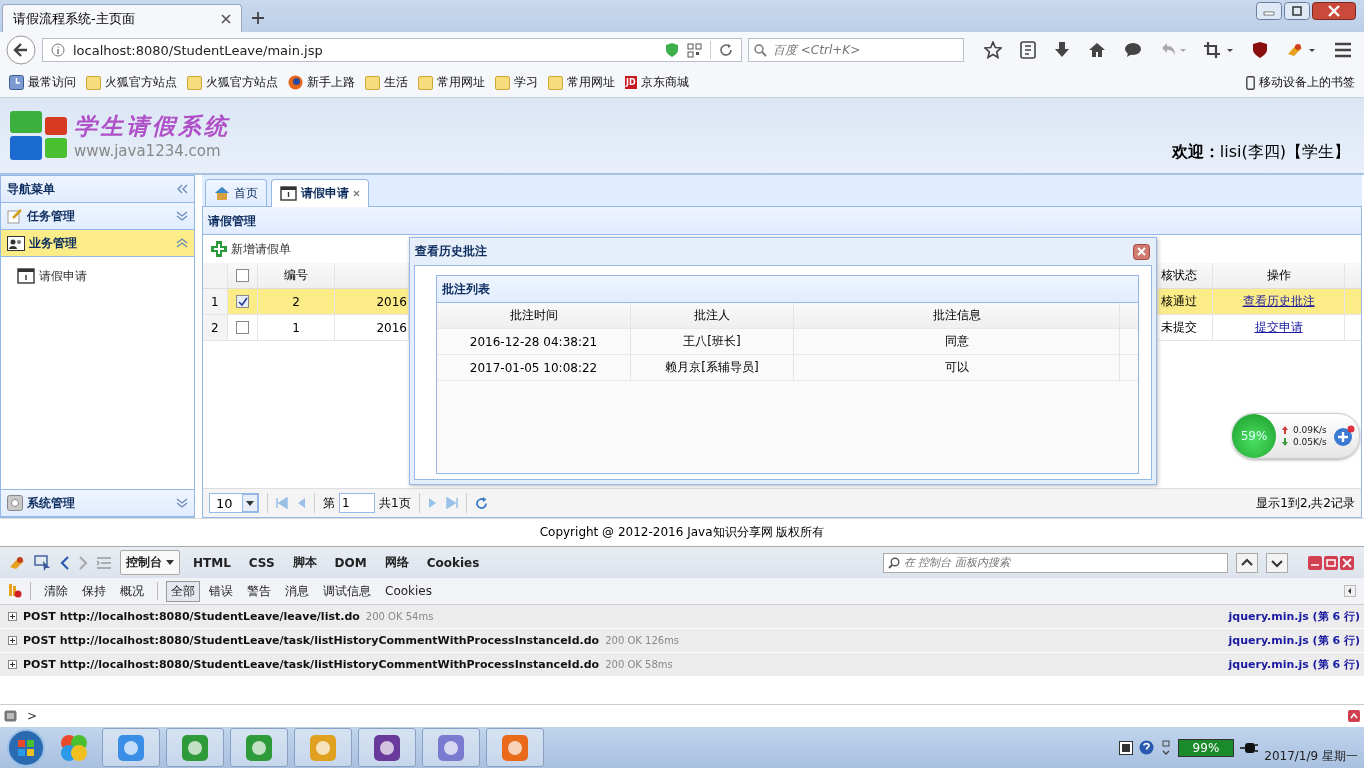 The height and width of the screenshot is (768, 1364). Describe the element at coordinates (408, 591) in the screenshot. I see `filter-button: Cookies` at that location.